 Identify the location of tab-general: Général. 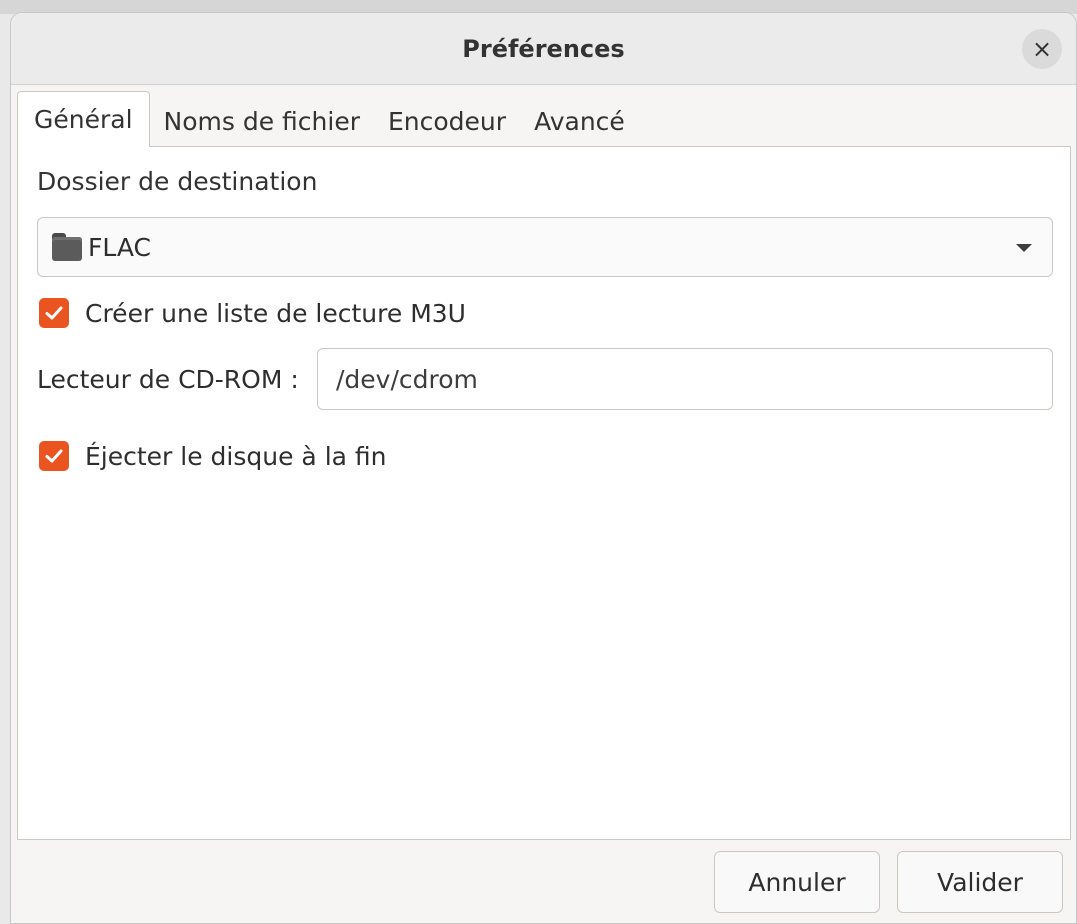
(83, 119).